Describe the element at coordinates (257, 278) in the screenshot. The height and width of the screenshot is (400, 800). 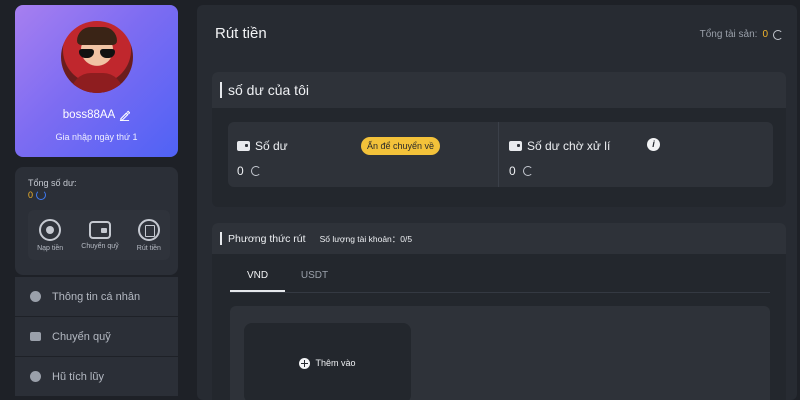
I see `tab-vnd: VND` at that location.